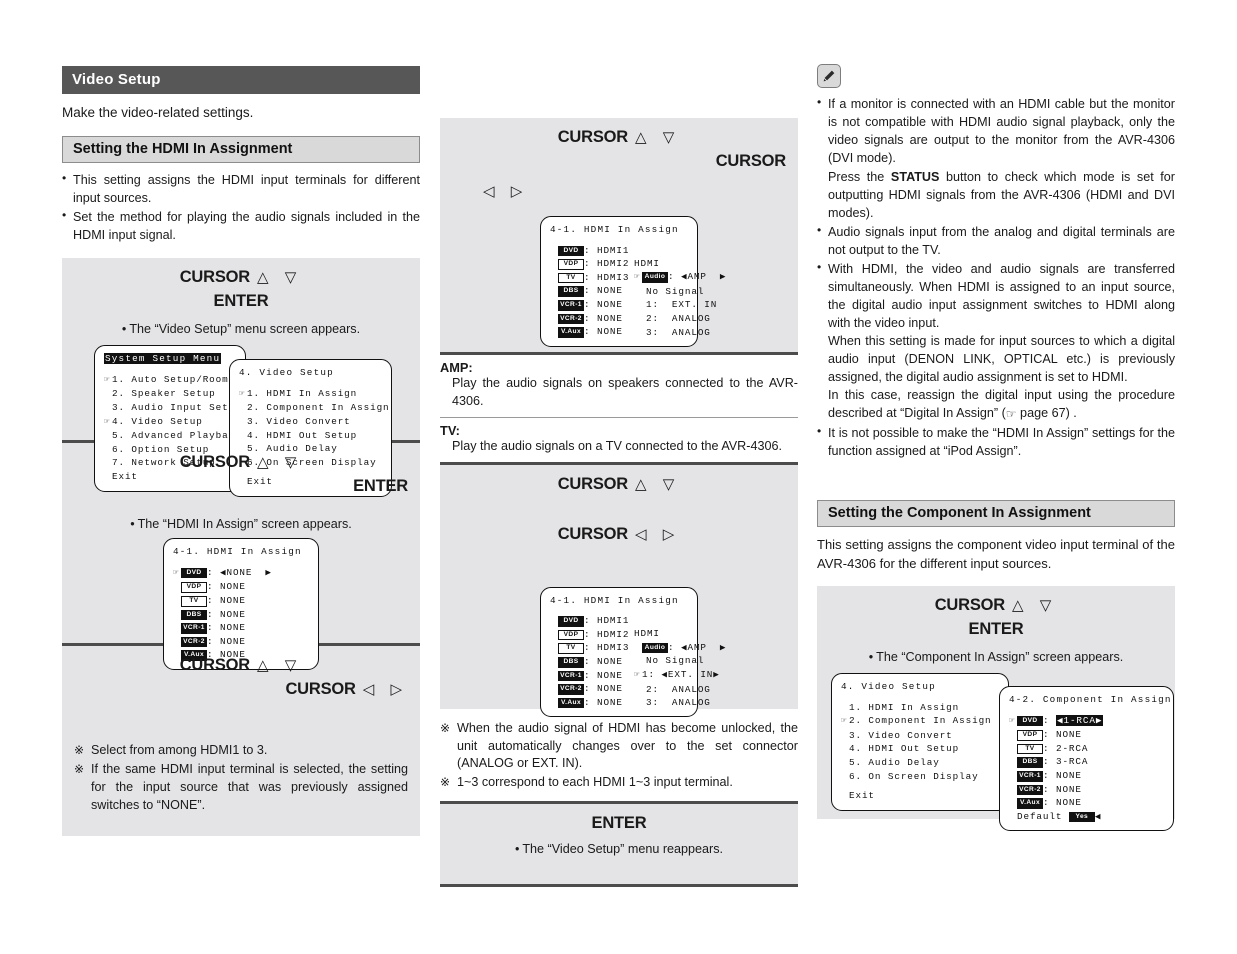 The height and width of the screenshot is (954, 1237). I want to click on pencil-note-icon, so click(829, 76).